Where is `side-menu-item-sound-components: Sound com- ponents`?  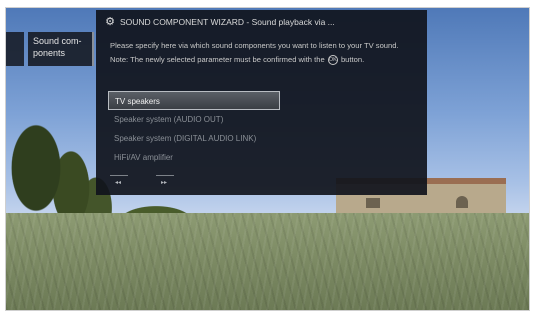 side-menu-item-sound-components: Sound com- ponents is located at coordinates (61, 49).